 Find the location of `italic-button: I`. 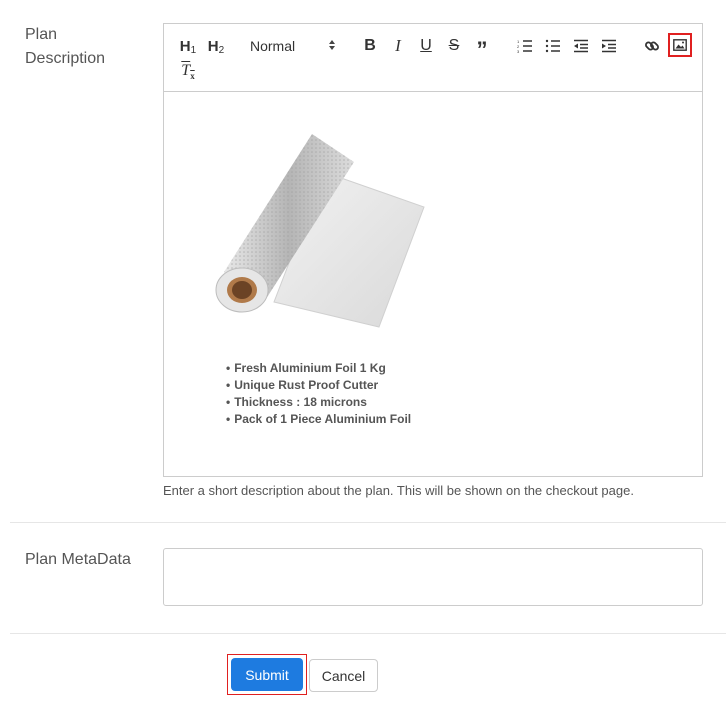

italic-button: I is located at coordinates (398, 46).